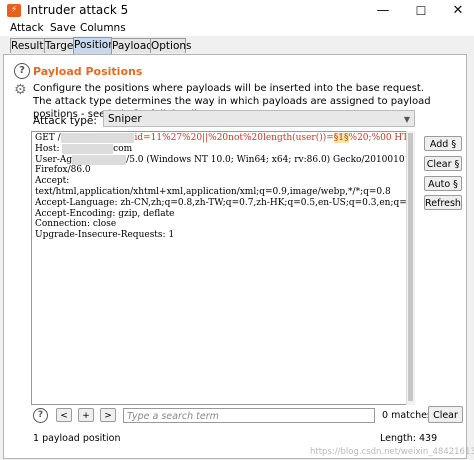  I want to click on title-bar: ⚡ Intruder attack 5 — ☐ ✕, so click(237, 11).